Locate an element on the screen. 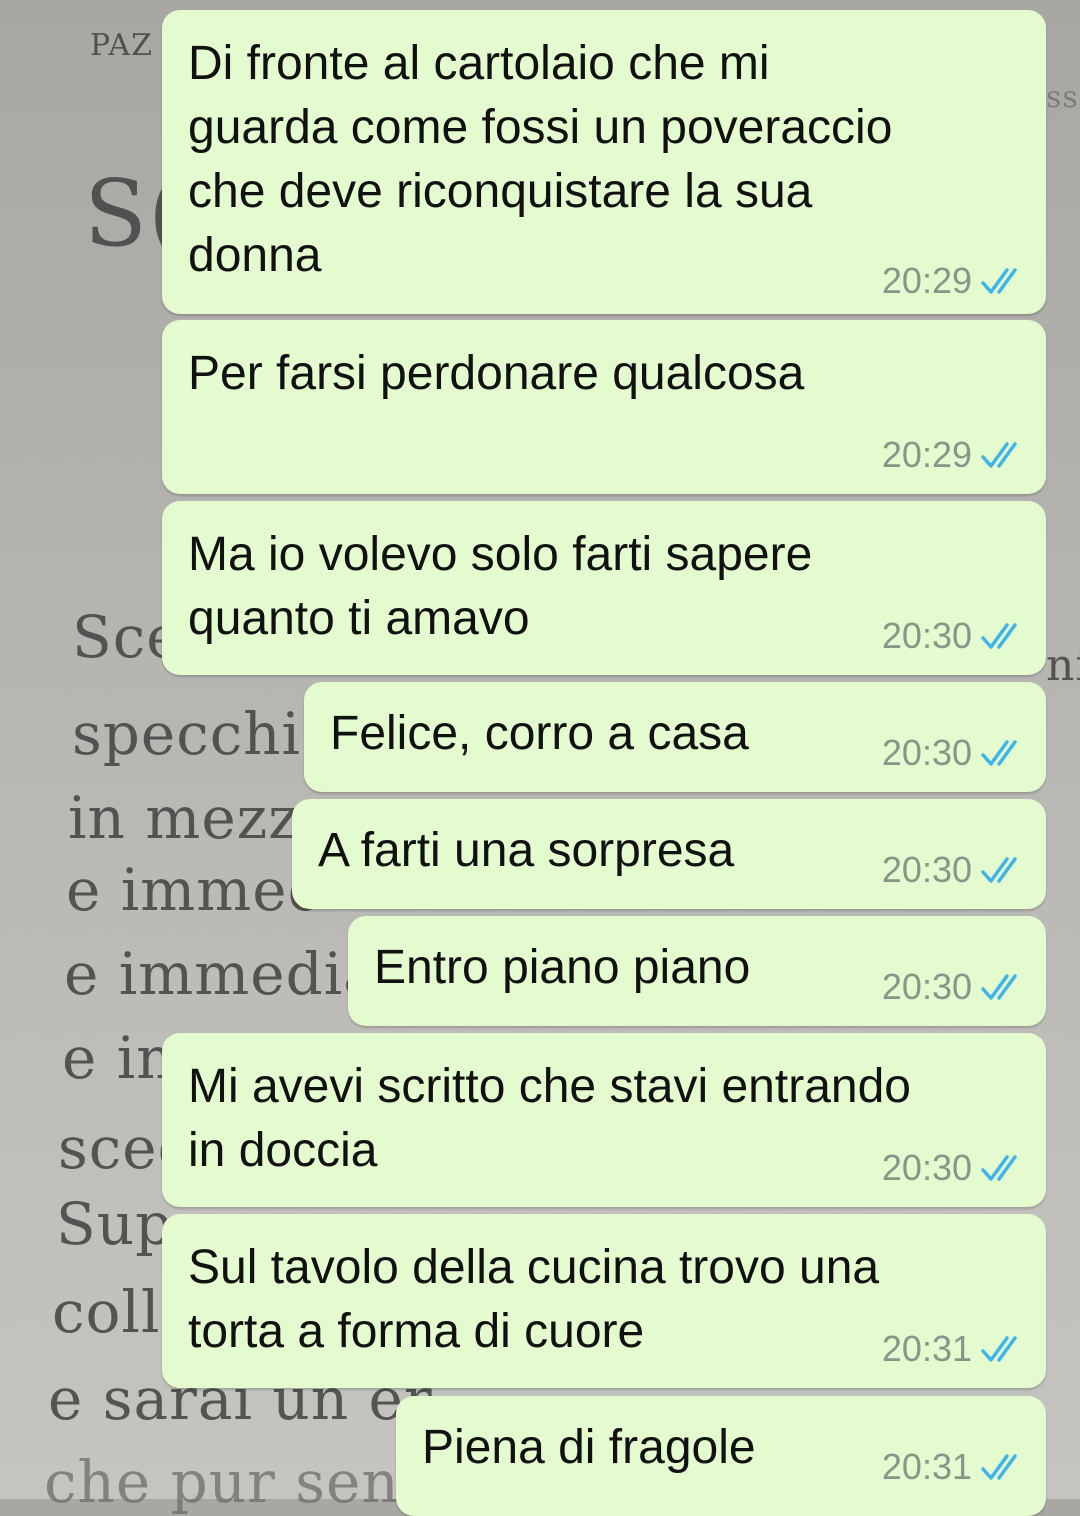  message-text: Per farsi perdonare qualcosa is located at coordinates (496, 373).